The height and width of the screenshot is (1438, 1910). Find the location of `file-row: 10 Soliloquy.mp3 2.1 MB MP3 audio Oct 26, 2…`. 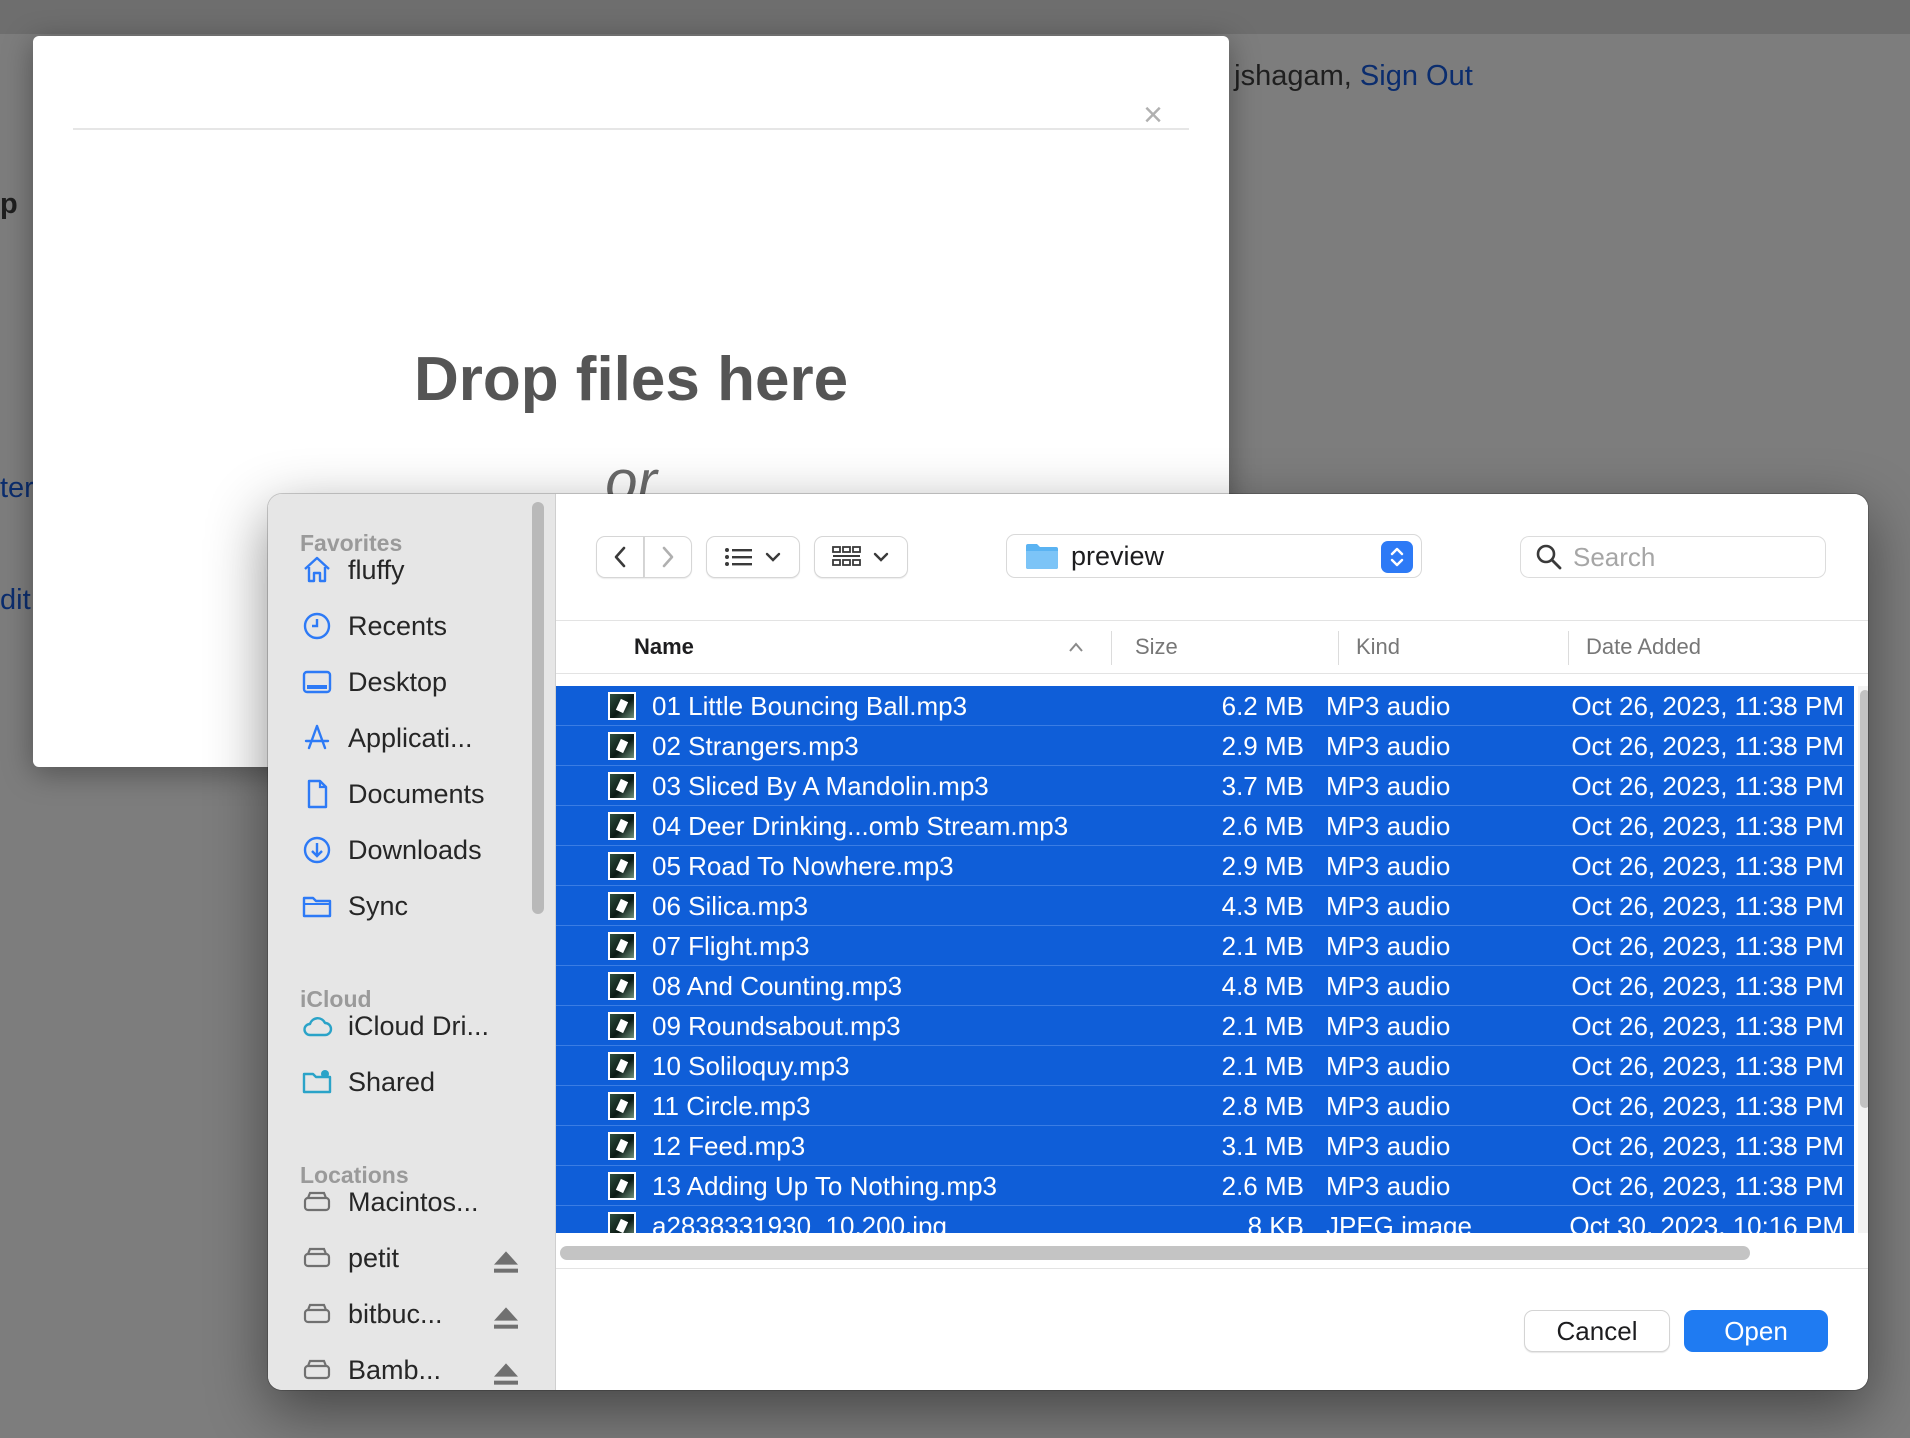

file-row: 10 Soliloquy.mp3 2.1 MB MP3 audio Oct 26, 2… is located at coordinates (1205, 1066).